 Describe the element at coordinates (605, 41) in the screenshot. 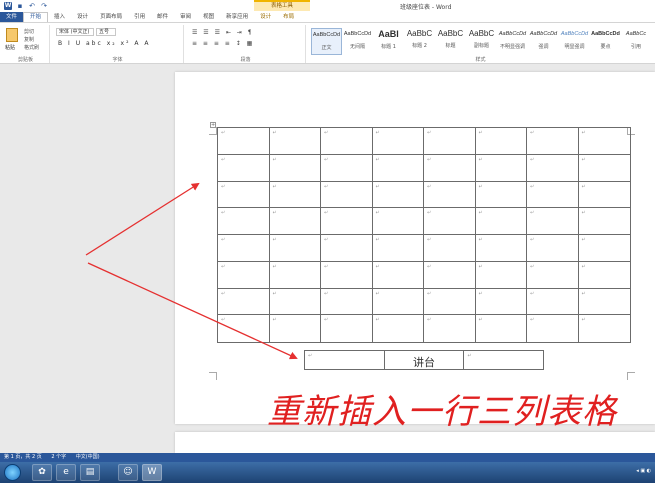

I see `style-strong: AaBbCcDd 要点` at that location.